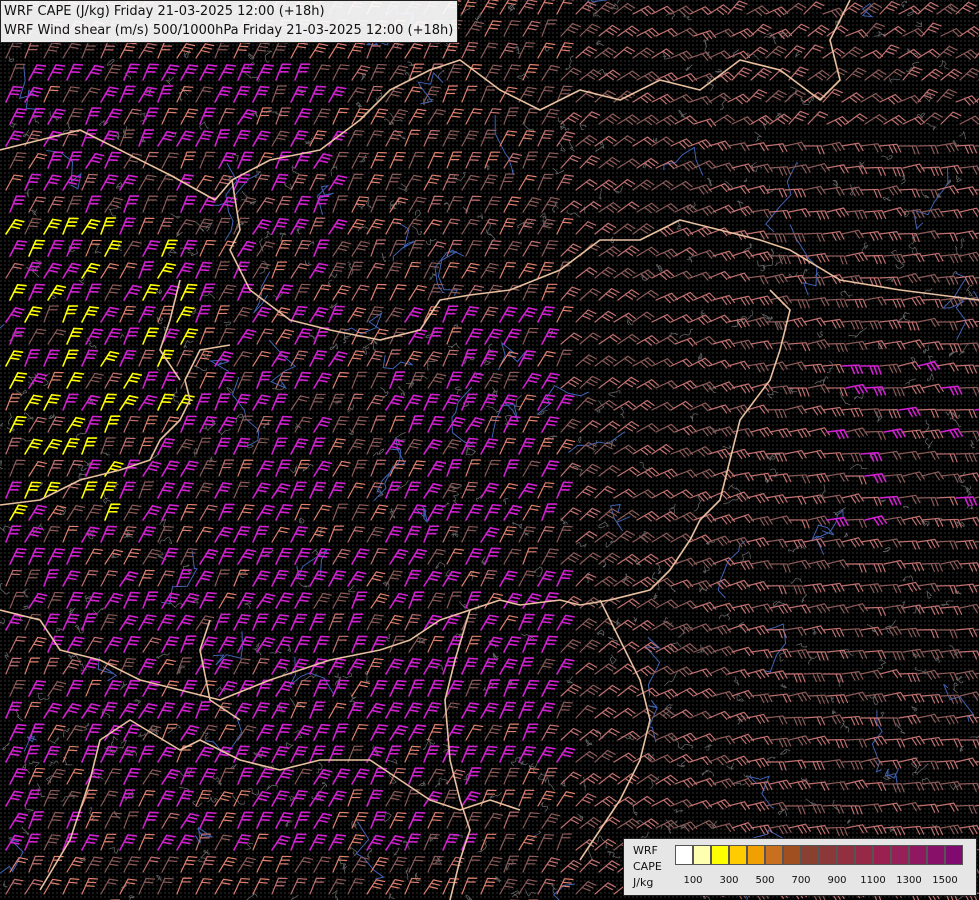 Image resolution: width=979 pixels, height=900 pixels. Describe the element at coordinates (647, 866) in the screenshot. I see `legend-label-variable: CAPE` at that location.